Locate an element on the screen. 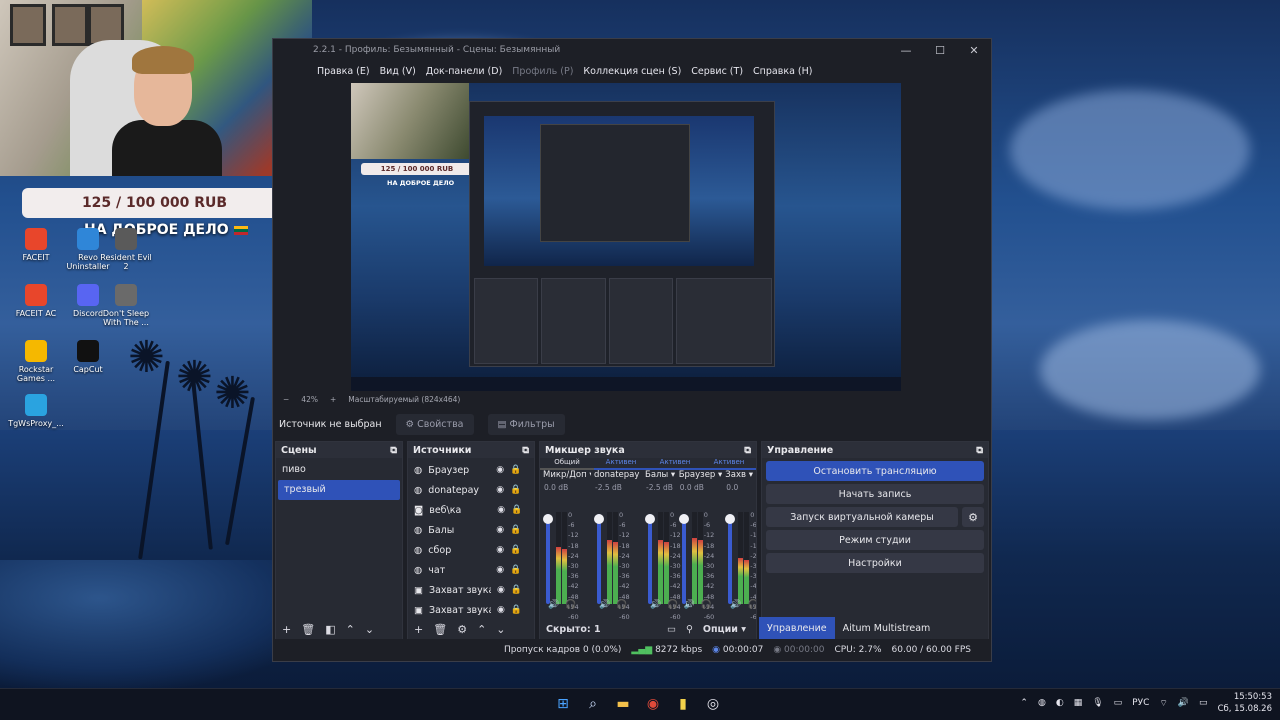  source-item: ◍ Балы ◉ 🔒 is located at coordinates (471, 530).